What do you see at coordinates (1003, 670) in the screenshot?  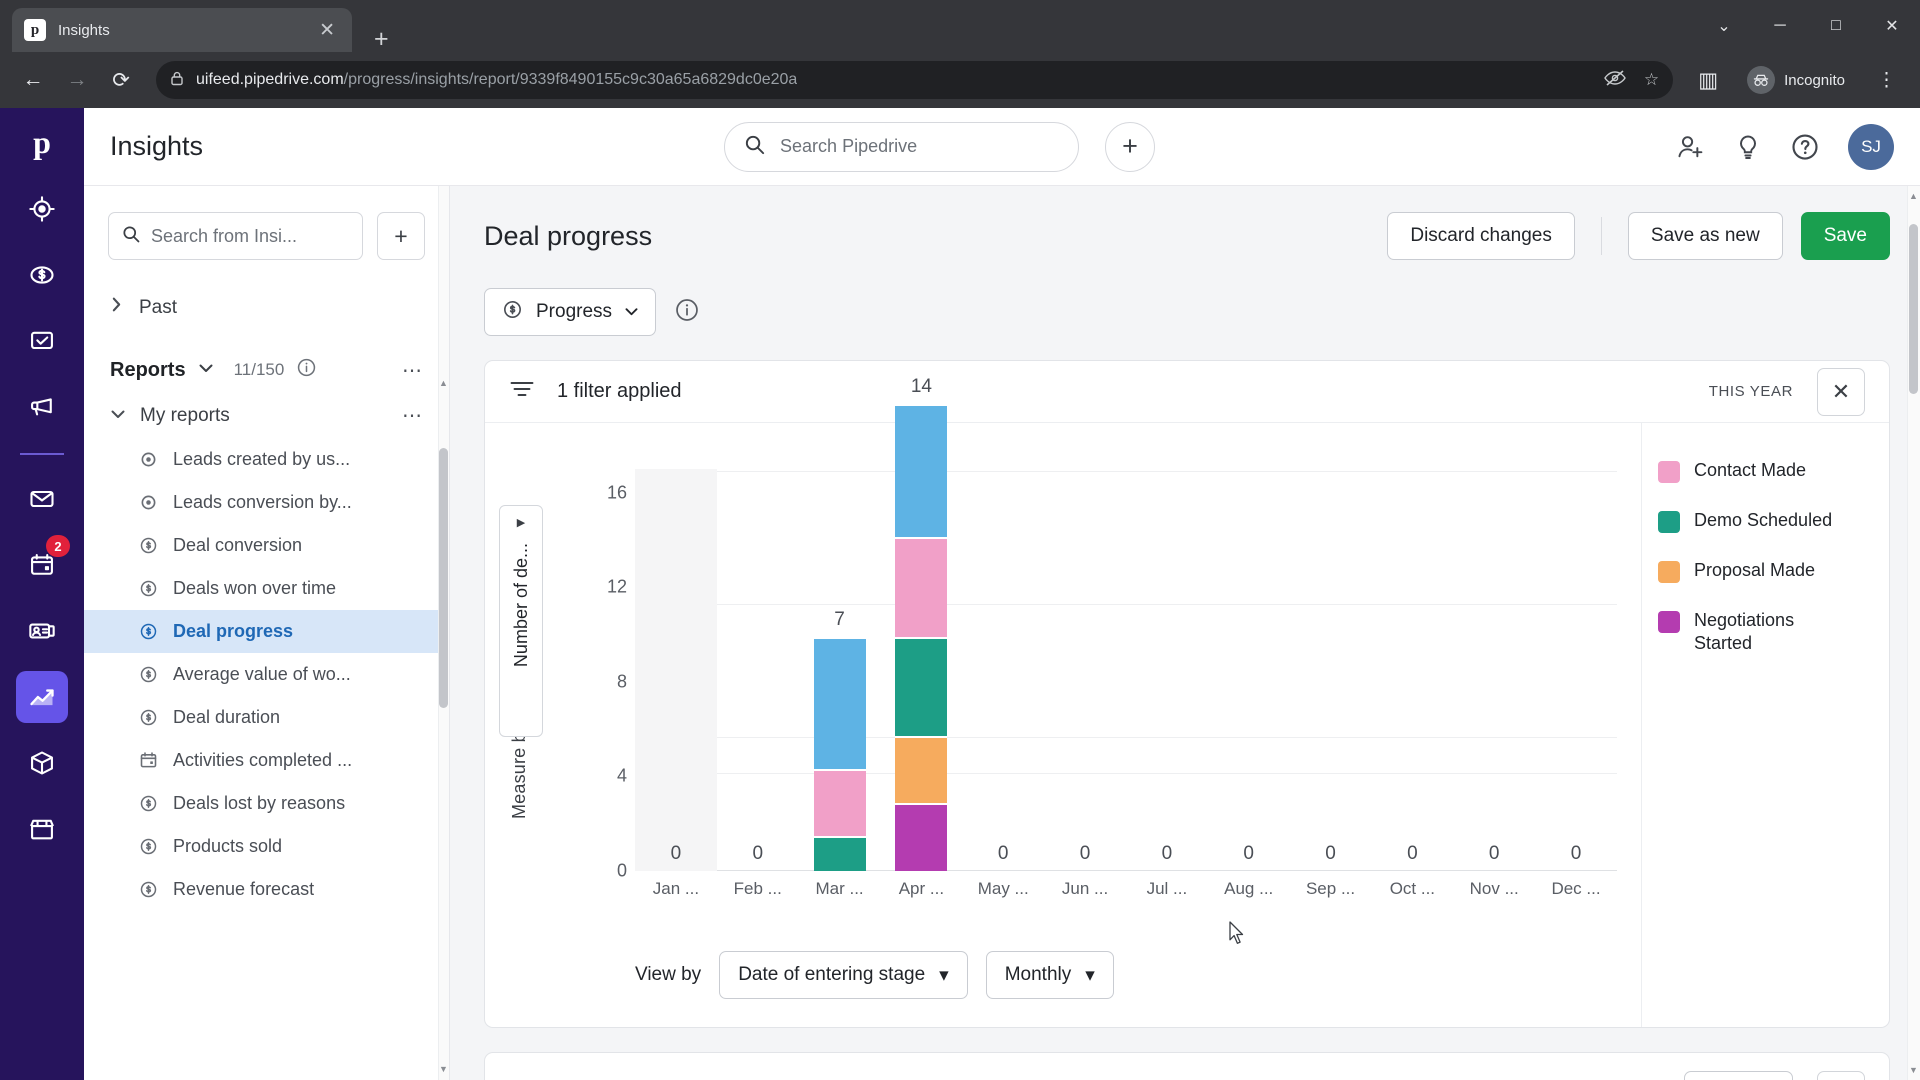 I see `bar-column-may: 0` at bounding box center [1003, 670].